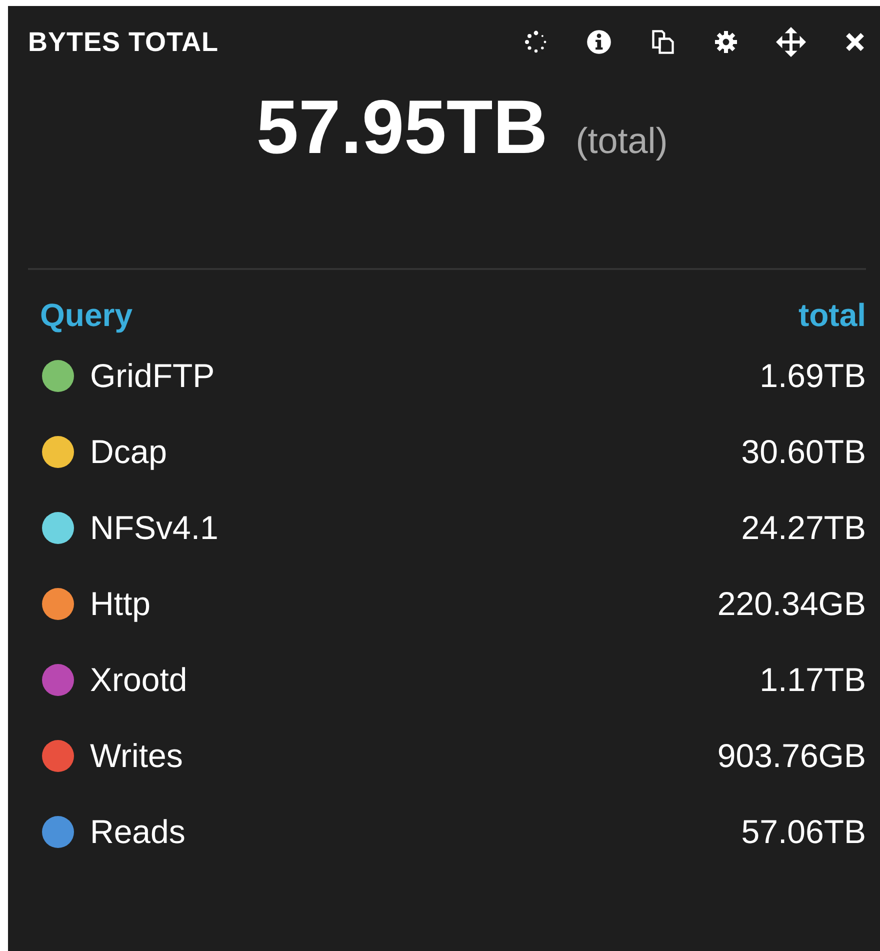  What do you see at coordinates (803, 528) in the screenshot?
I see `total-cell: 24.27TB` at bounding box center [803, 528].